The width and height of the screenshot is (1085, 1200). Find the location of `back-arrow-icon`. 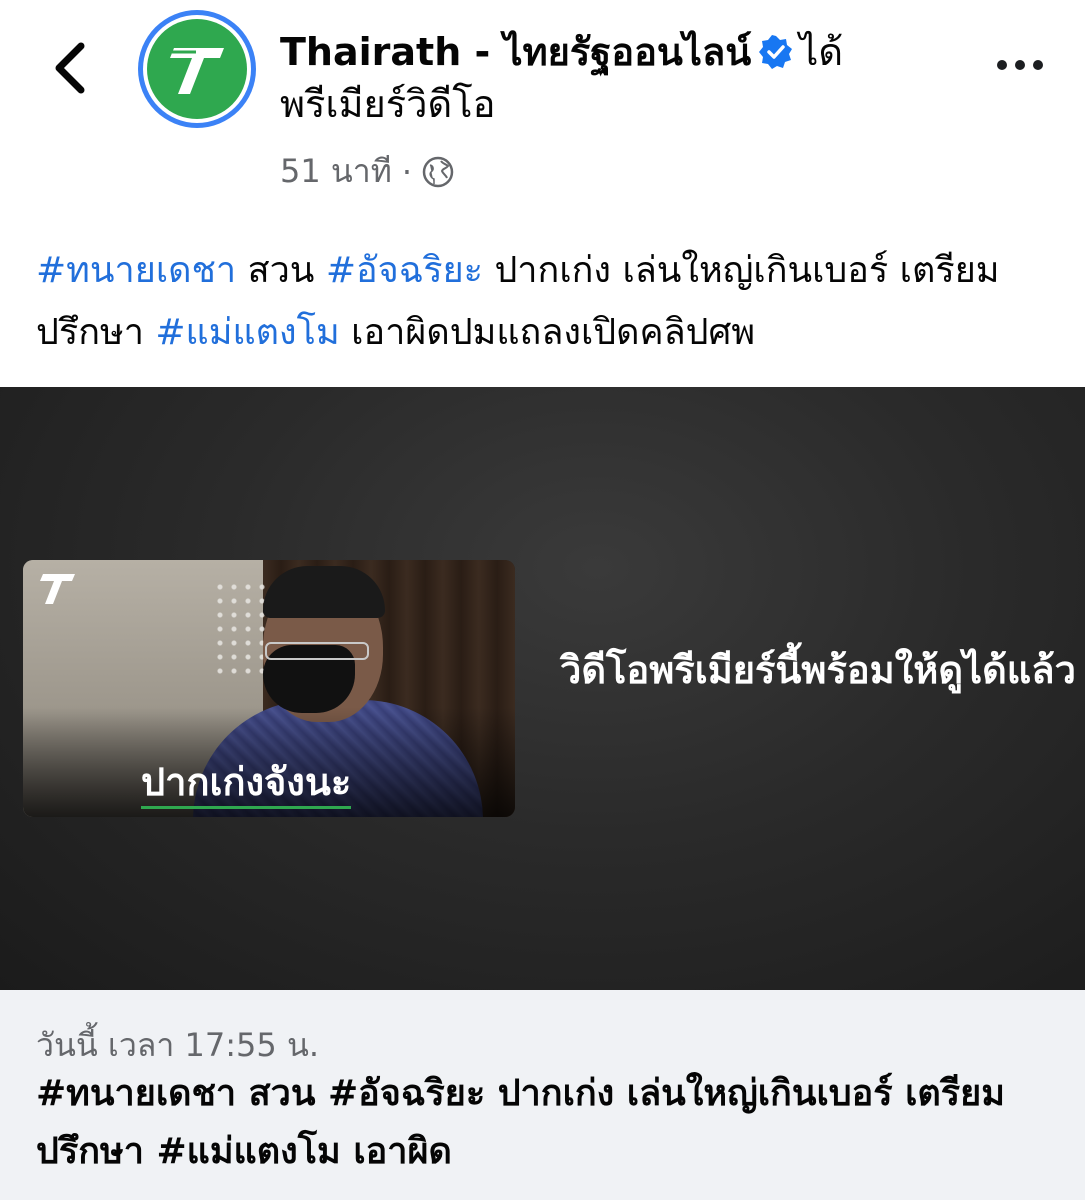

back-arrow-icon is located at coordinates (70, 68).